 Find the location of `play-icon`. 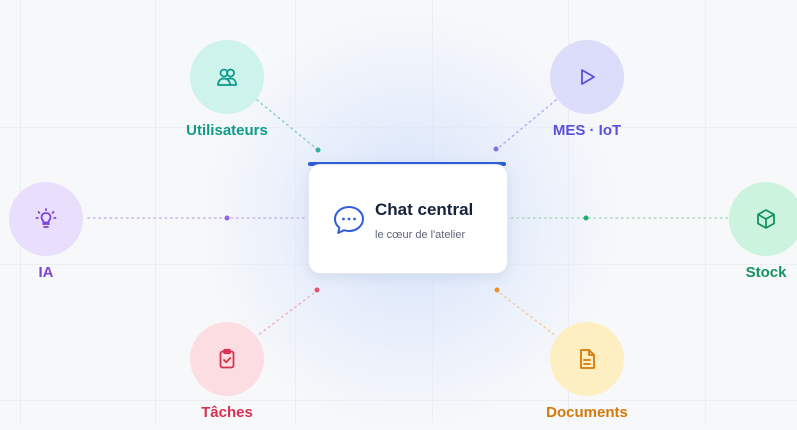

play-icon is located at coordinates (588, 77).